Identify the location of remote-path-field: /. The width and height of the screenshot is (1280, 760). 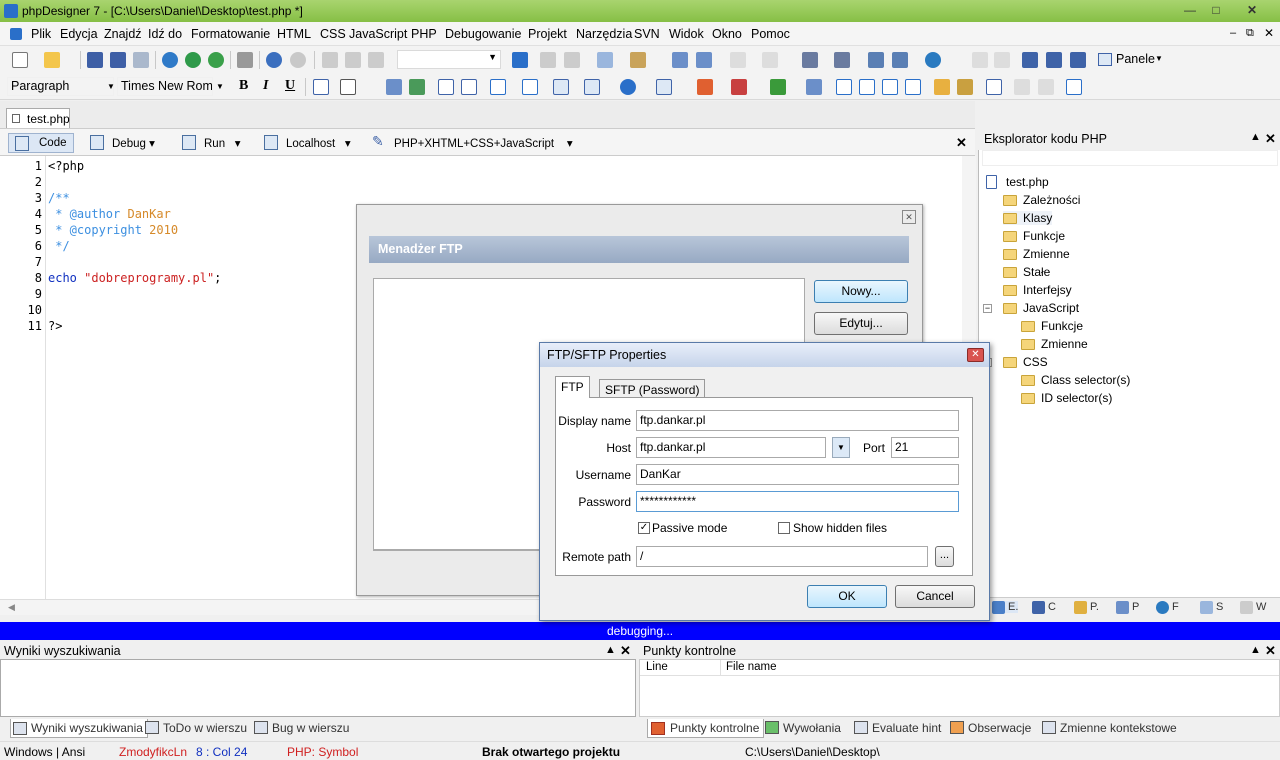
(782, 556).